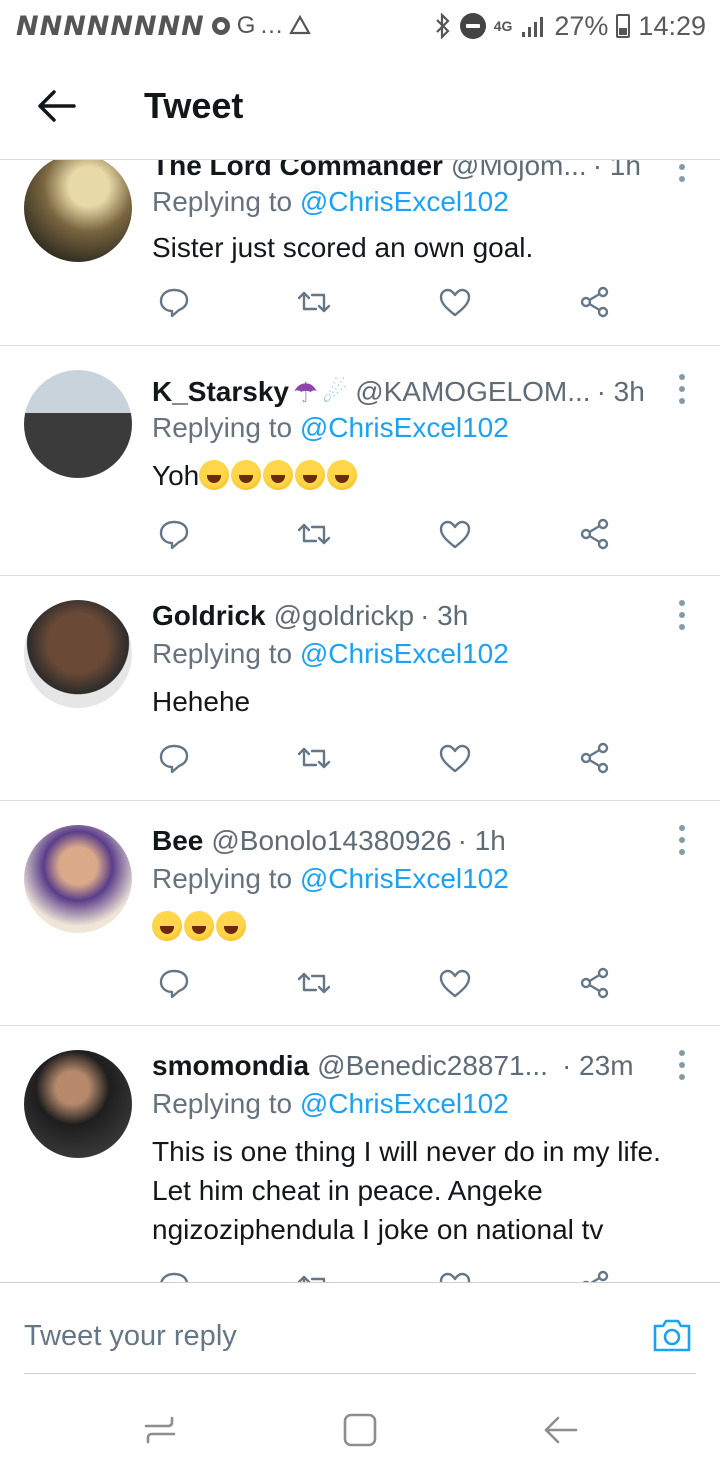 The width and height of the screenshot is (720, 1480). What do you see at coordinates (160, 1430) in the screenshot?
I see `recent-apps-button` at bounding box center [160, 1430].